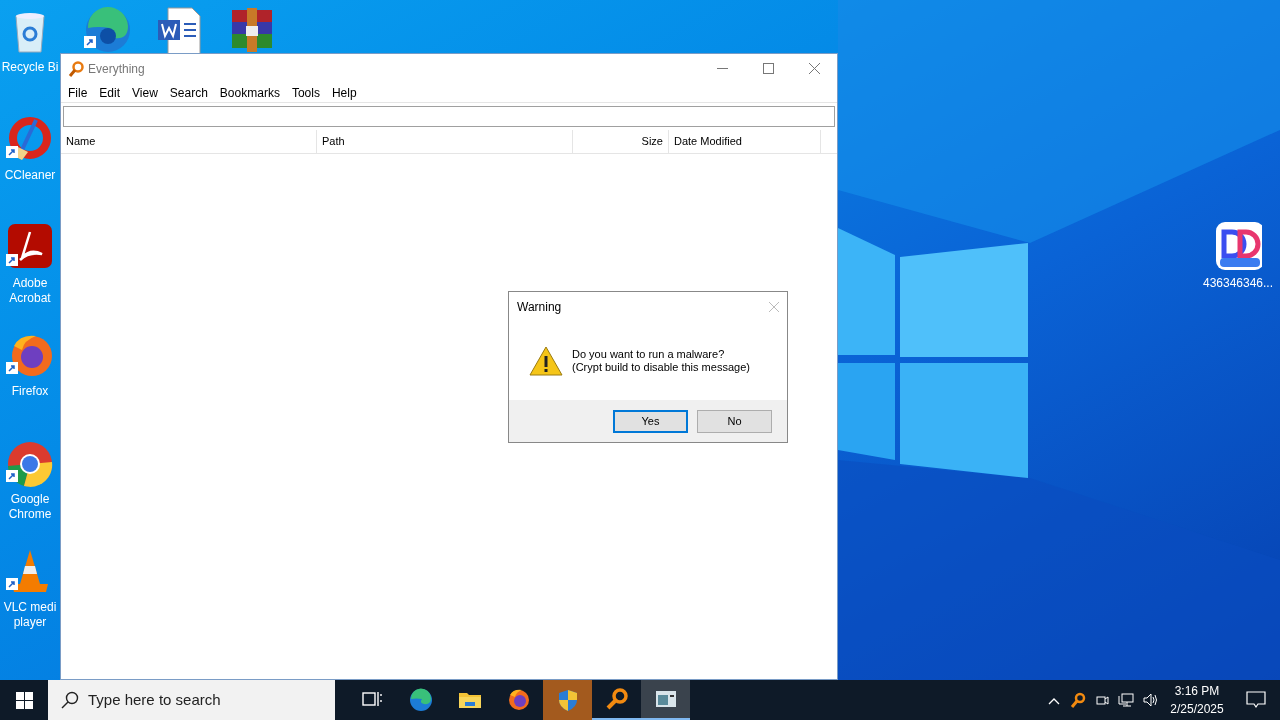 The height and width of the screenshot is (720, 1280). Describe the element at coordinates (30, 507) in the screenshot. I see `desktop-icon-label: Google Chrome` at that location.